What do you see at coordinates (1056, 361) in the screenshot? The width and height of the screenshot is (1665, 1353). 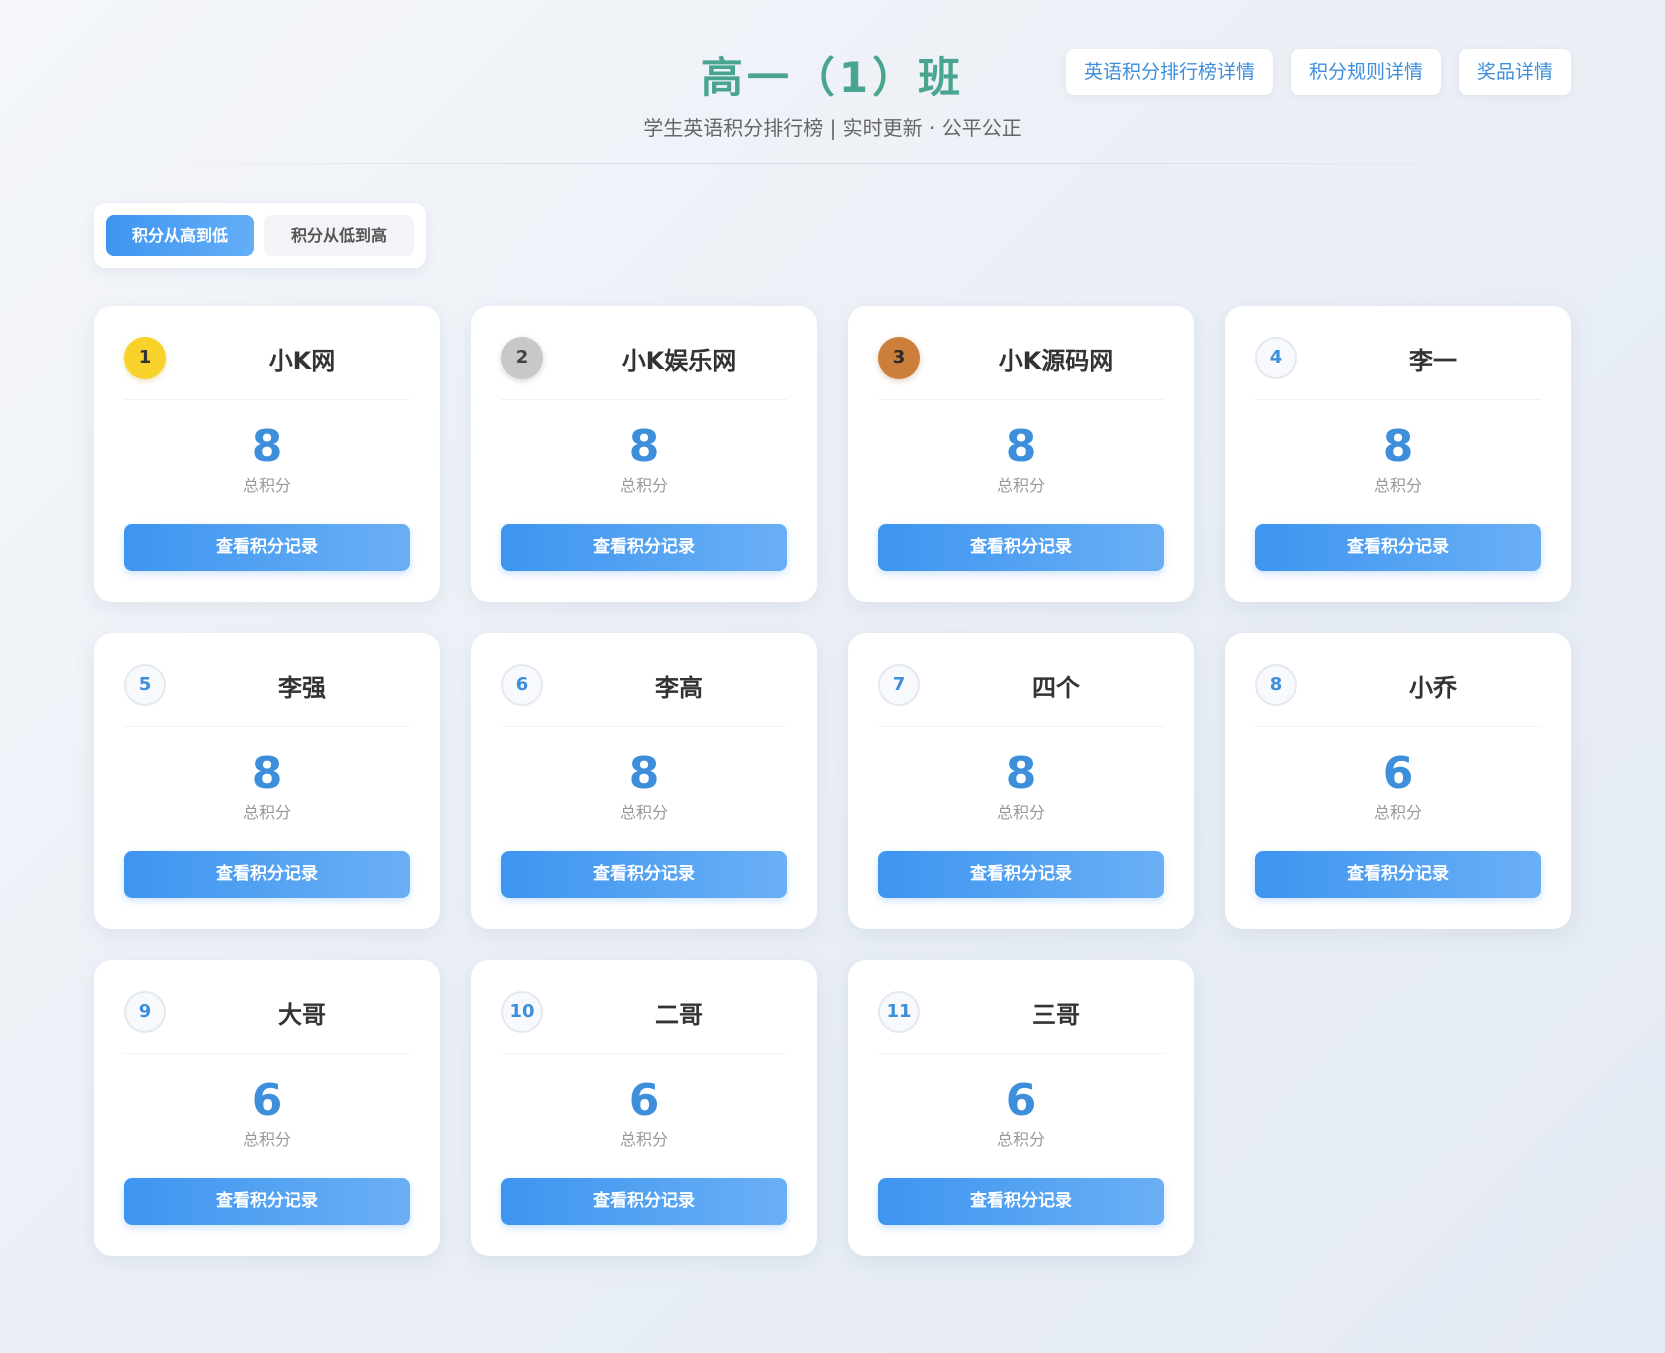 I see `student-name: 小K源码网` at bounding box center [1056, 361].